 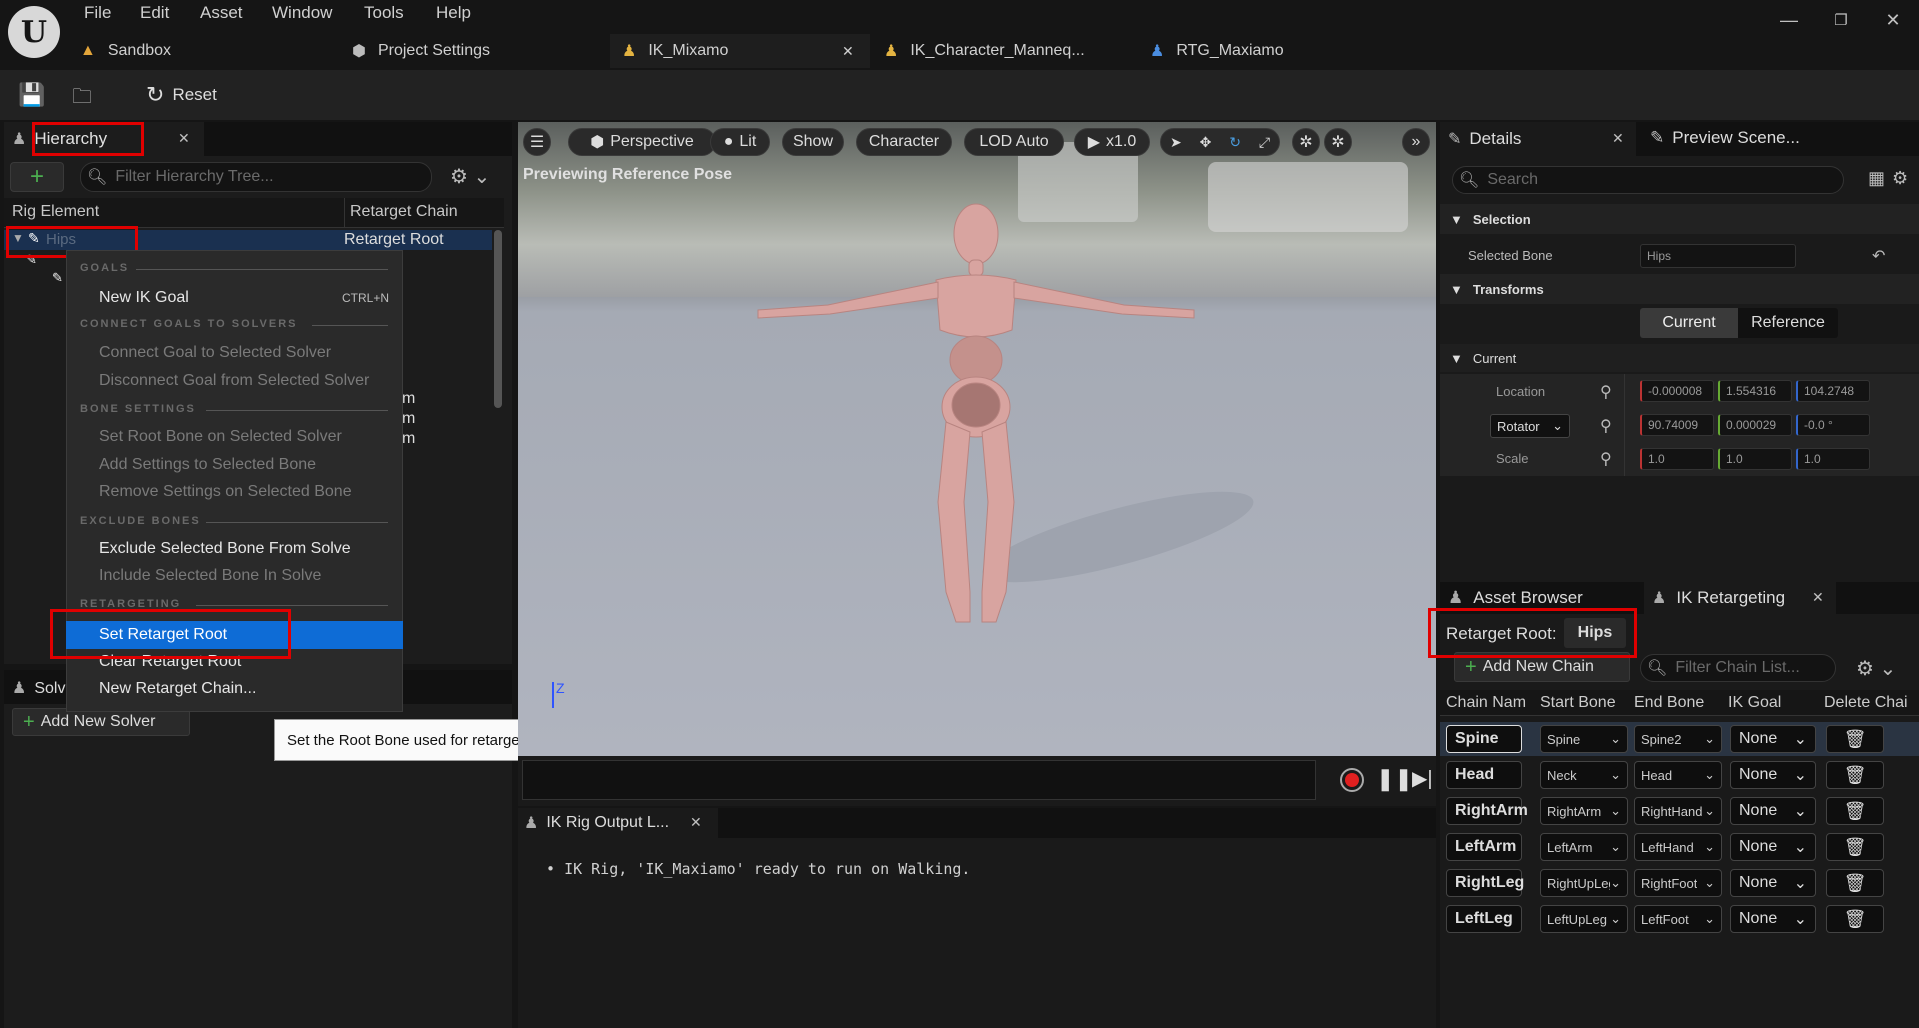 I want to click on close-window-icon: ✕, so click(x=1893, y=20).